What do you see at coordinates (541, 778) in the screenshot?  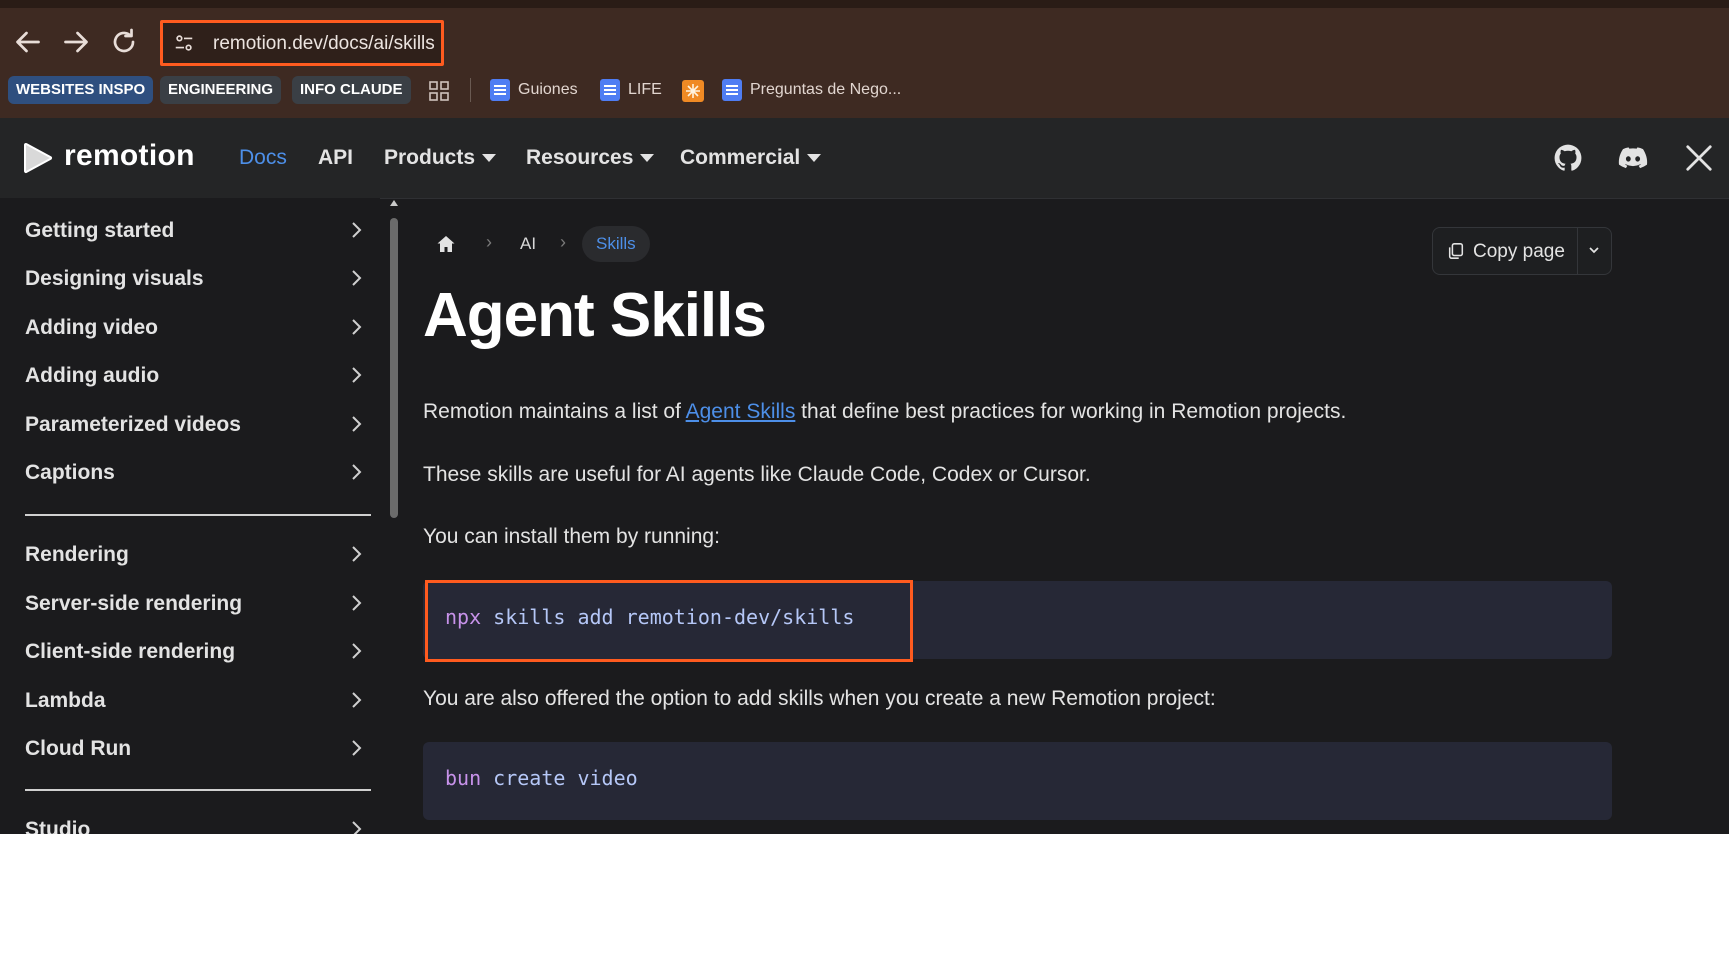 I see `create-command: bun create video` at bounding box center [541, 778].